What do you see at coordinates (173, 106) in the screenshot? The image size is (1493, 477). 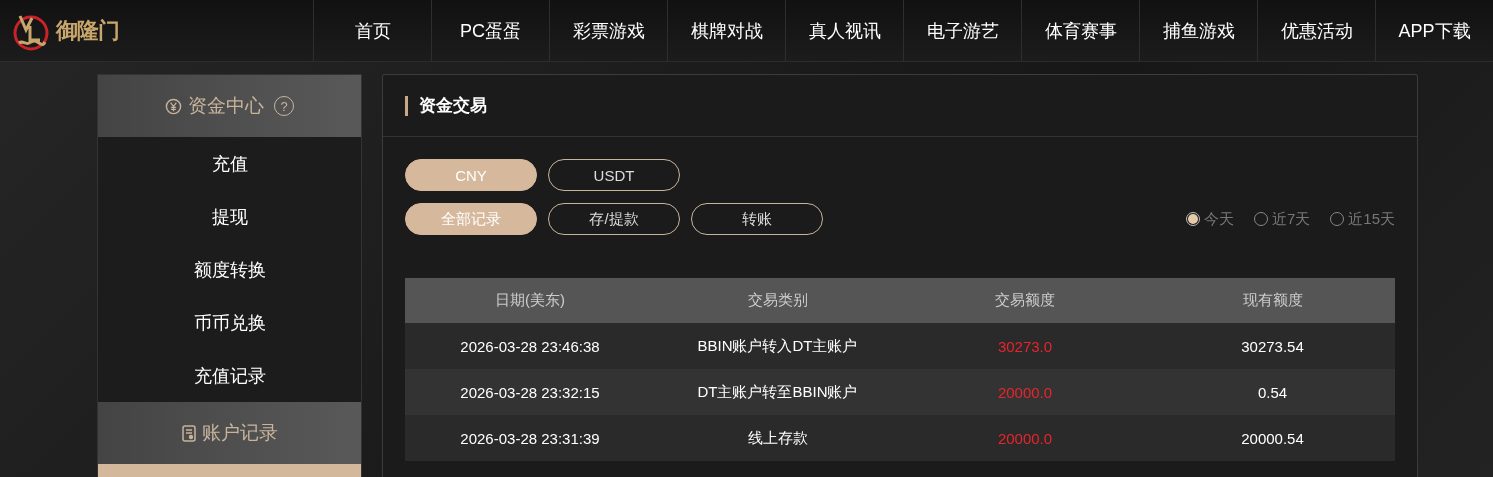 I see `yen-coin-icon` at bounding box center [173, 106].